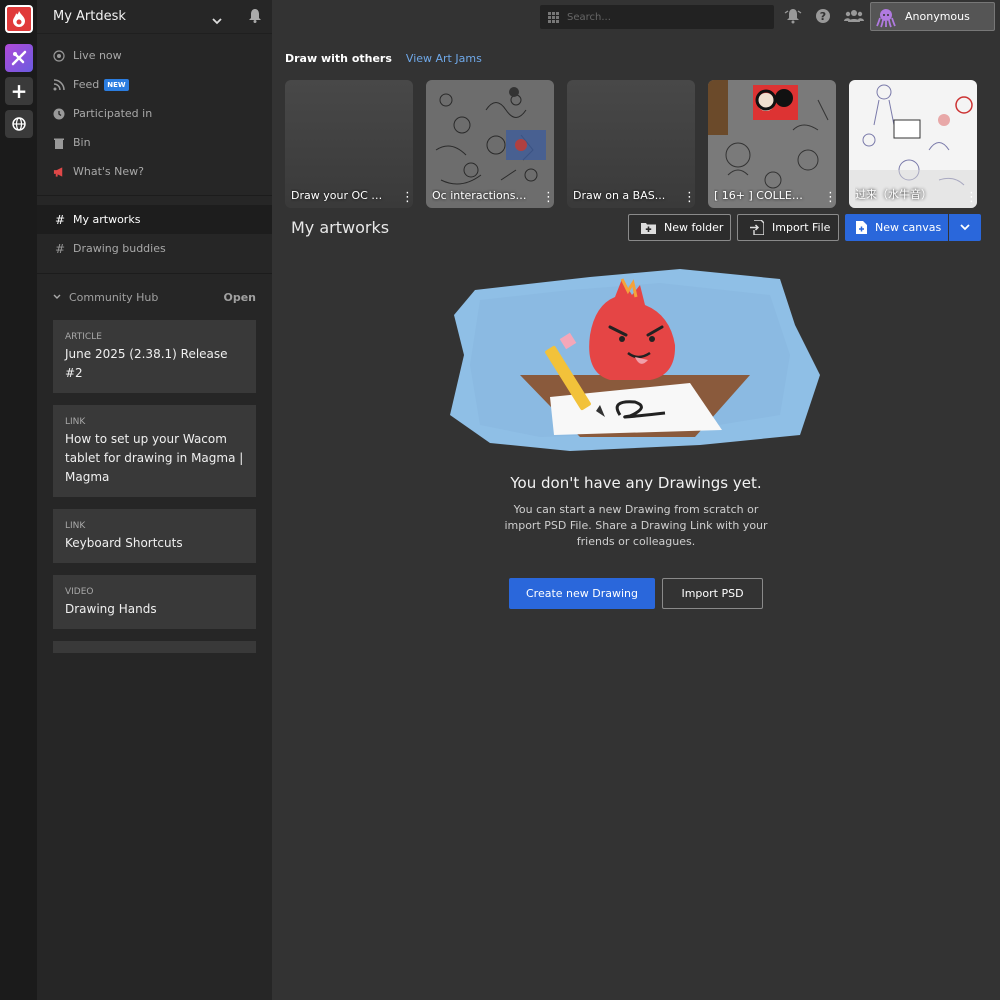 The height and width of the screenshot is (1000, 1000). What do you see at coordinates (154, 171) in the screenshot?
I see `sidebar-item-whats-new: What's New?` at bounding box center [154, 171].